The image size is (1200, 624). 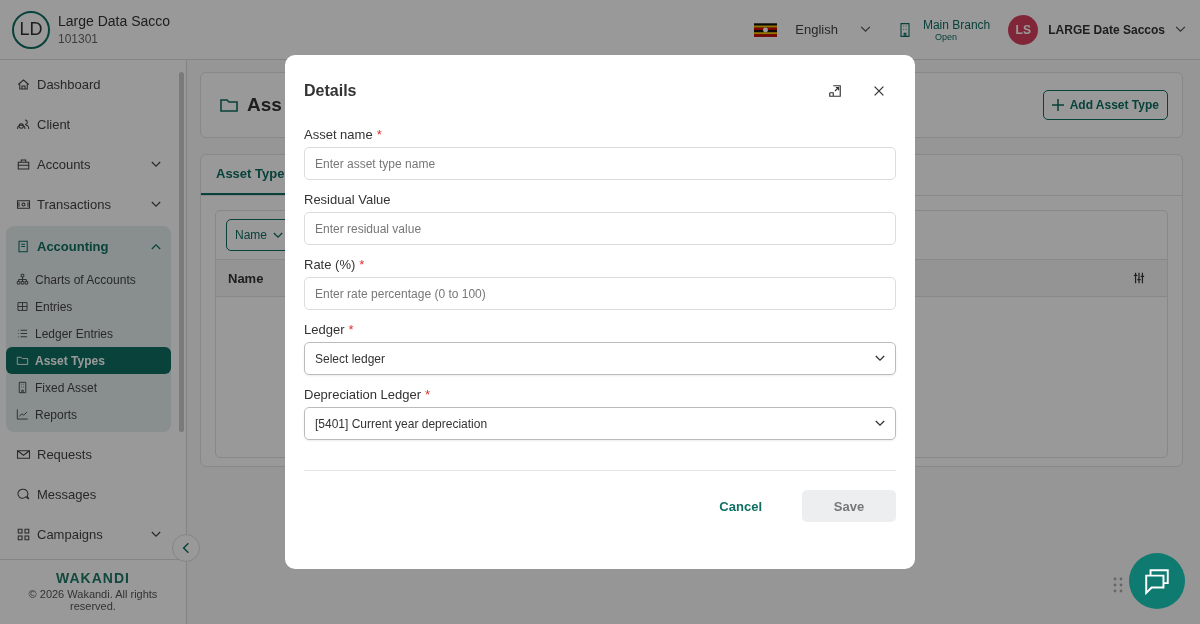 I want to click on field-label: Rate (%), so click(x=330, y=264).